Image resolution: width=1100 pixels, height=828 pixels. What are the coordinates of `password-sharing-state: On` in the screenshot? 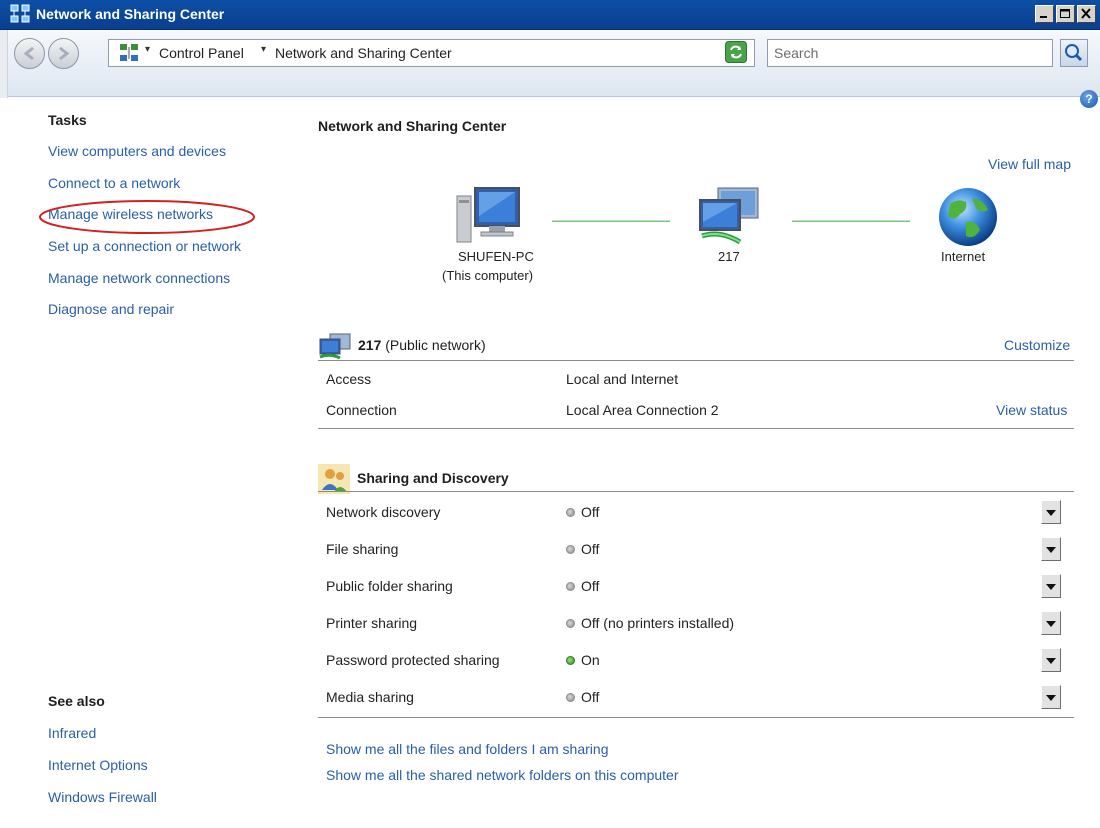 It's located at (590, 660).